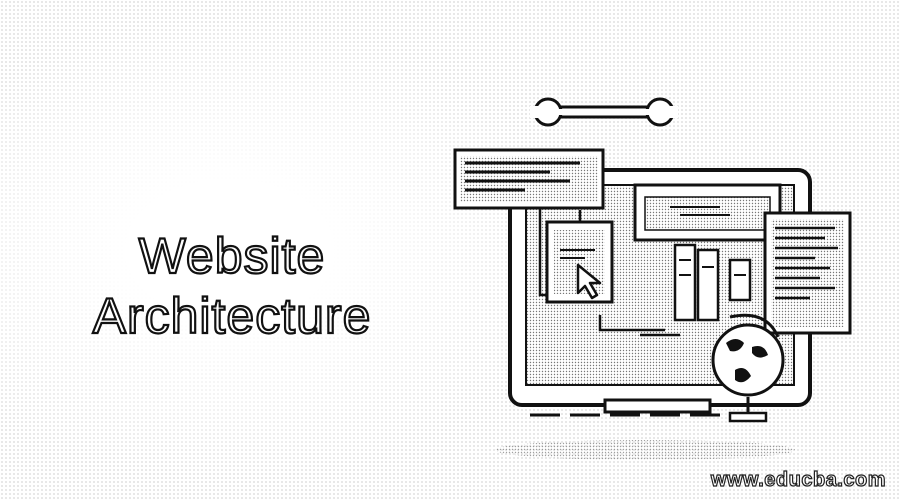 This screenshot has width=900, height=500. Describe the element at coordinates (529, 179) in the screenshot. I see `code-window-icon` at that location.